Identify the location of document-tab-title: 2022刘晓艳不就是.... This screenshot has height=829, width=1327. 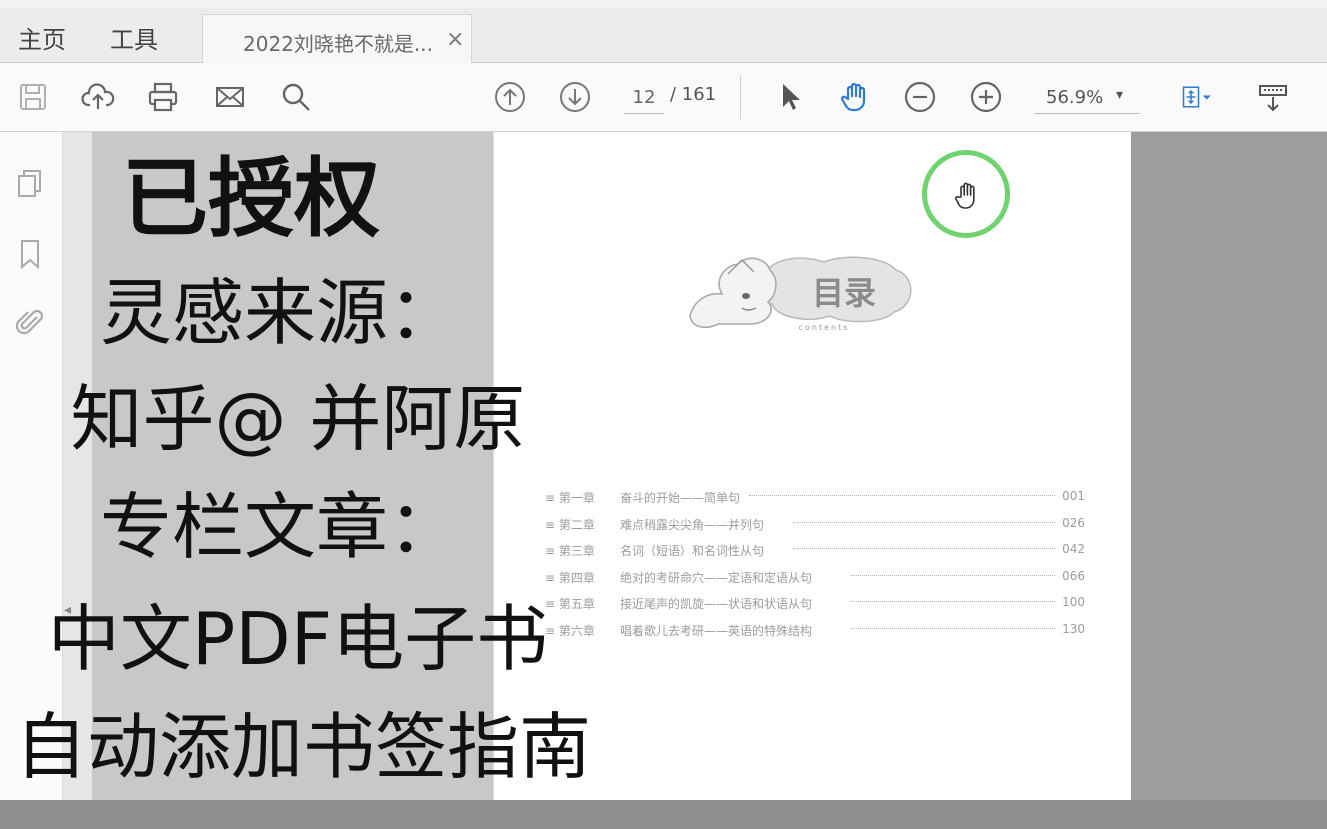
(338, 44).